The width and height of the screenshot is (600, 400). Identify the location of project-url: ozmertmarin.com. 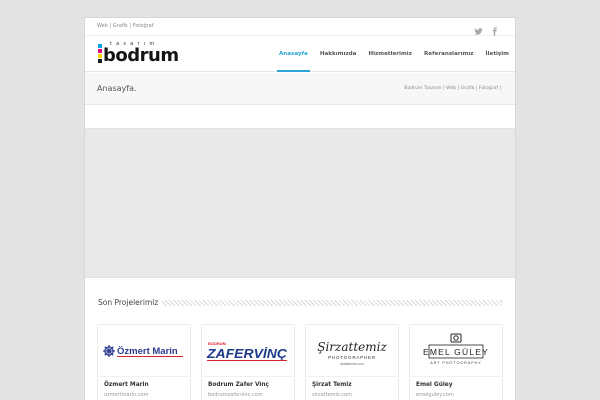
(126, 395).